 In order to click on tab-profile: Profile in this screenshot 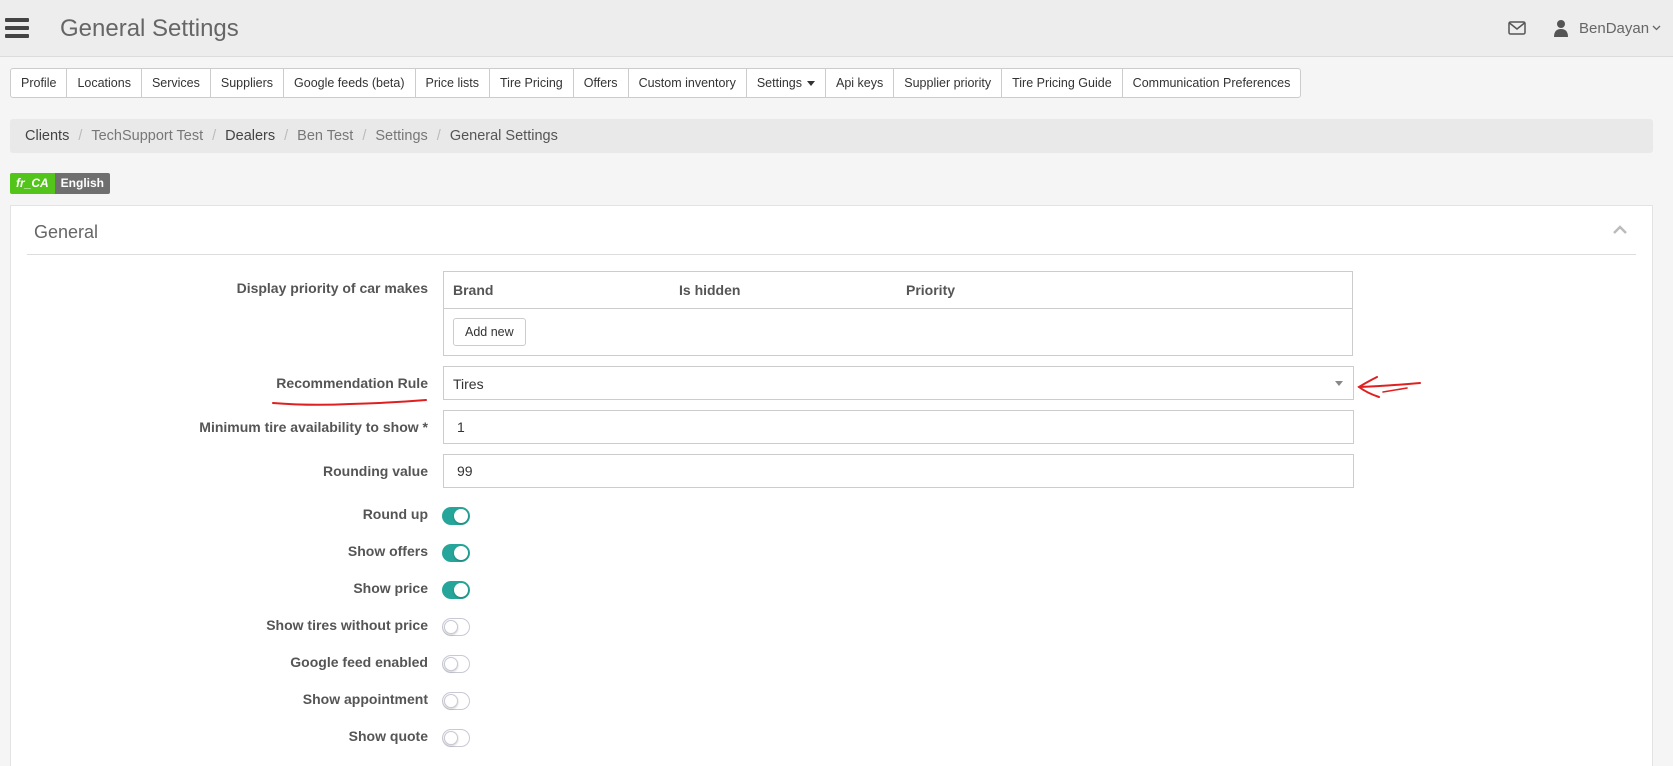, I will do `click(39, 83)`.